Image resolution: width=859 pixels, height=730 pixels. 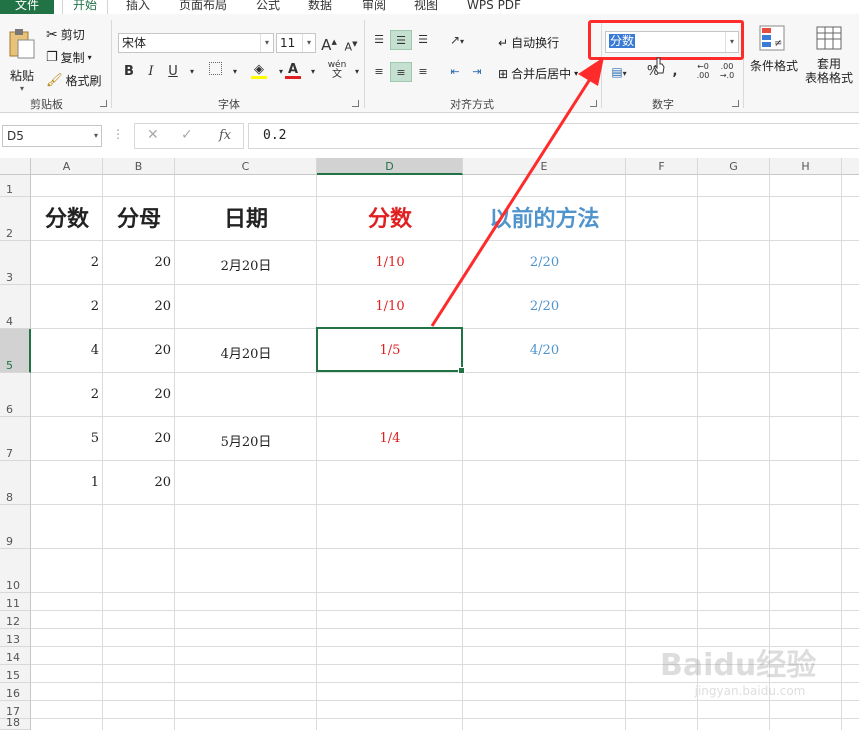 I want to click on annotation-arrow, so click(x=517, y=192).